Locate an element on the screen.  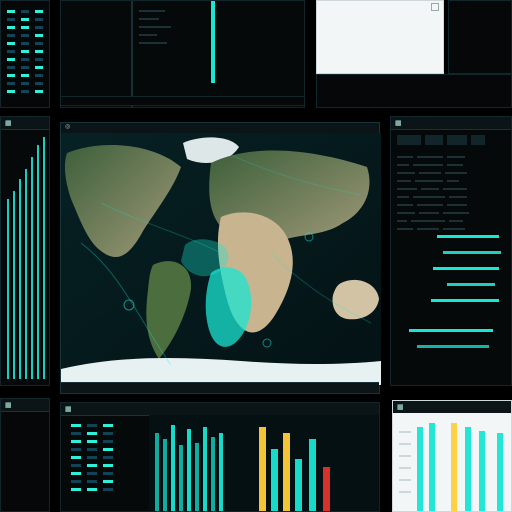
panel-left-mid: ▦ is located at coordinates (25, 251).